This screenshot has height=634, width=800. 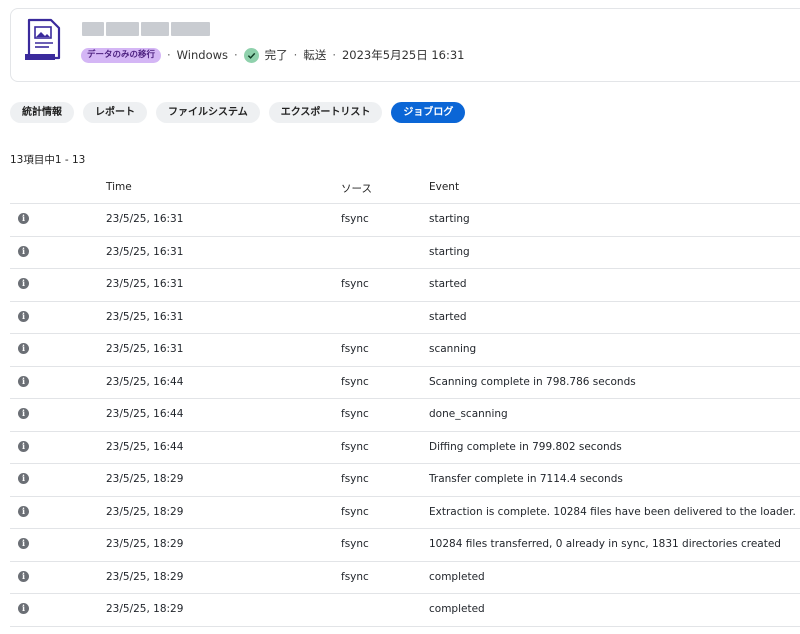 What do you see at coordinates (526, 479) in the screenshot?
I see `row-event: Transfer complete in 7114.4 seconds` at bounding box center [526, 479].